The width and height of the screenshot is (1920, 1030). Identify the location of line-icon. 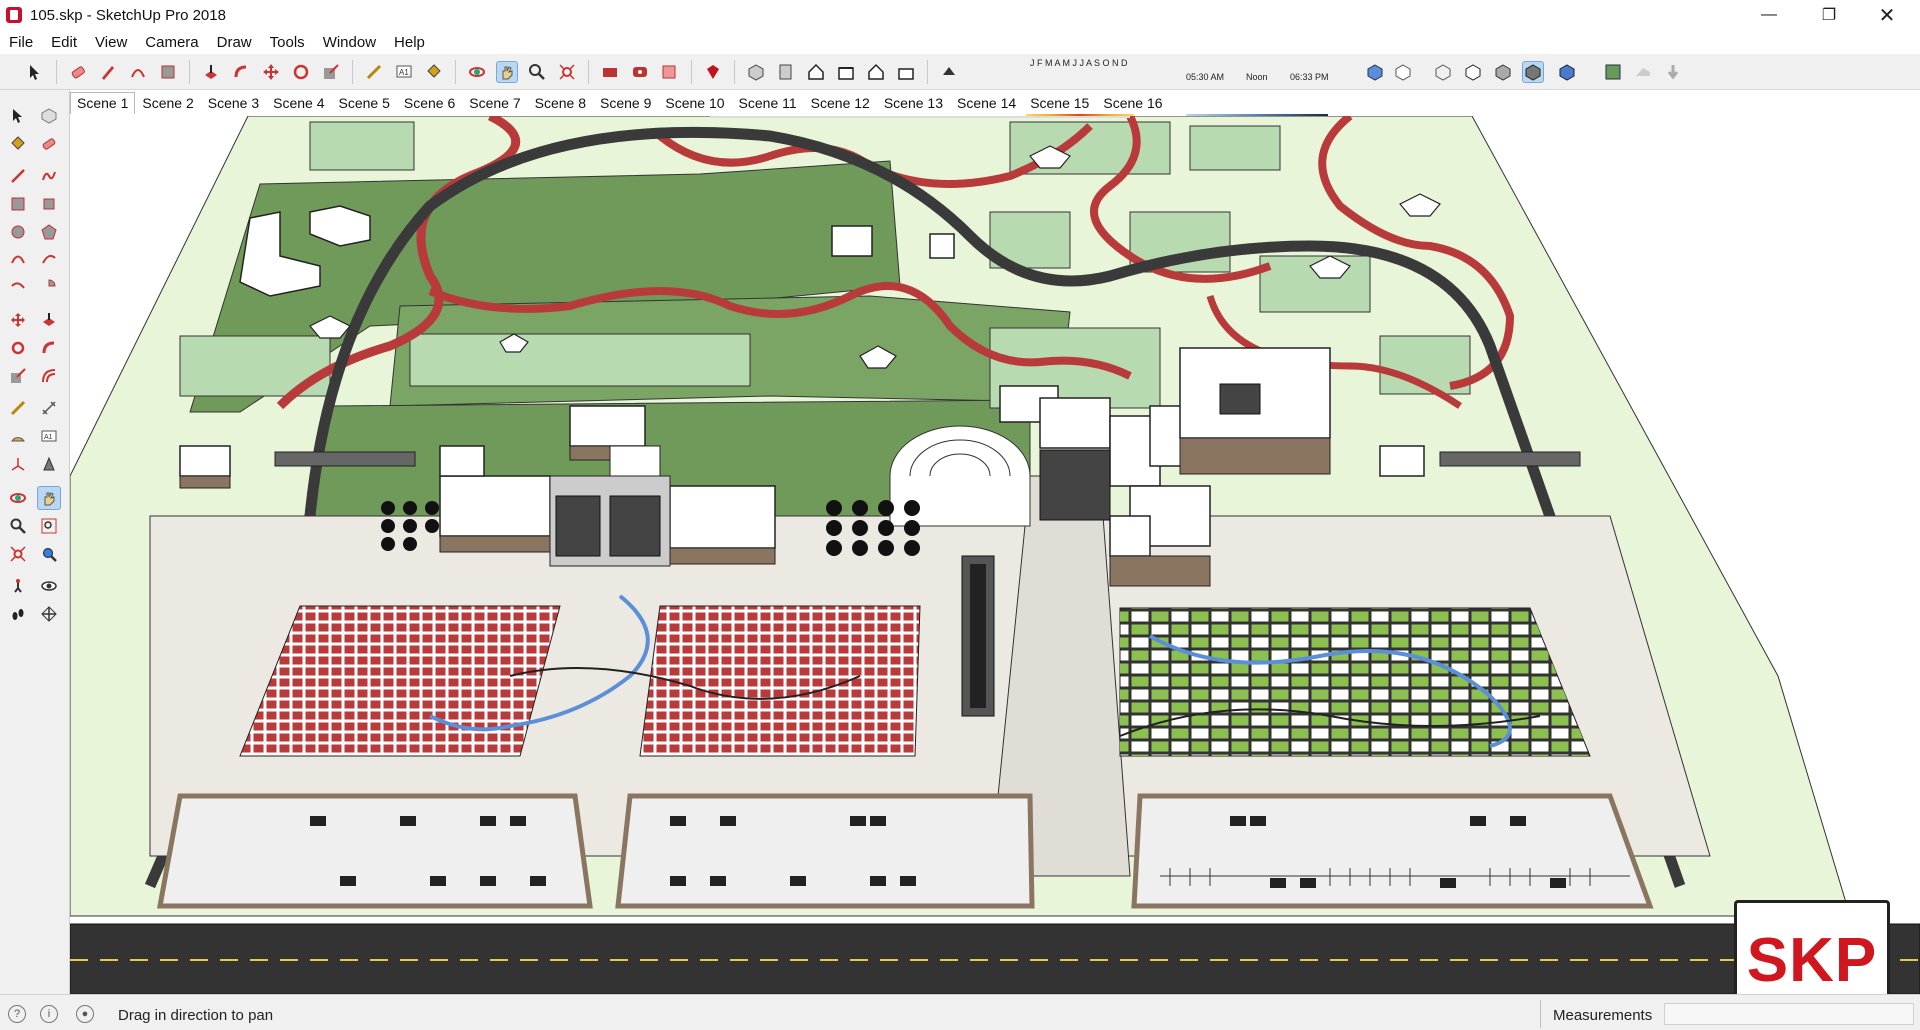
(18, 176).